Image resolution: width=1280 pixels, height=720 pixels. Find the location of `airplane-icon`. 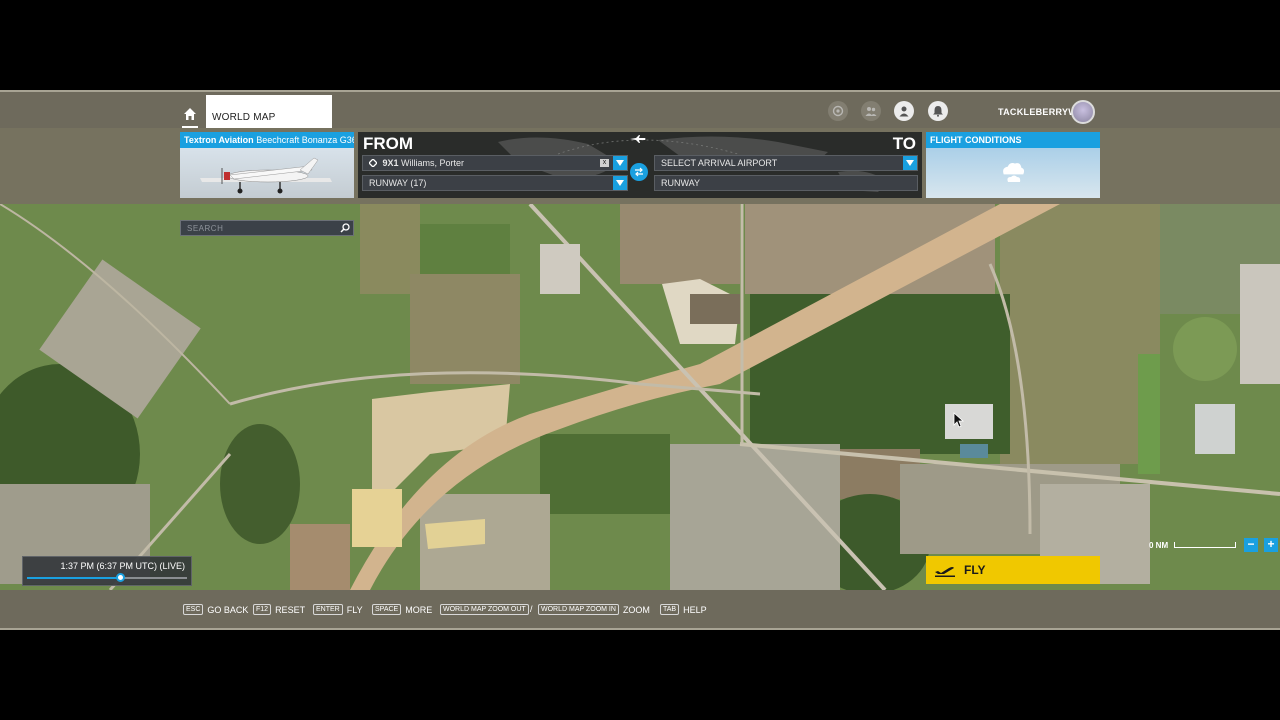

airplane-icon is located at coordinates (638, 139).